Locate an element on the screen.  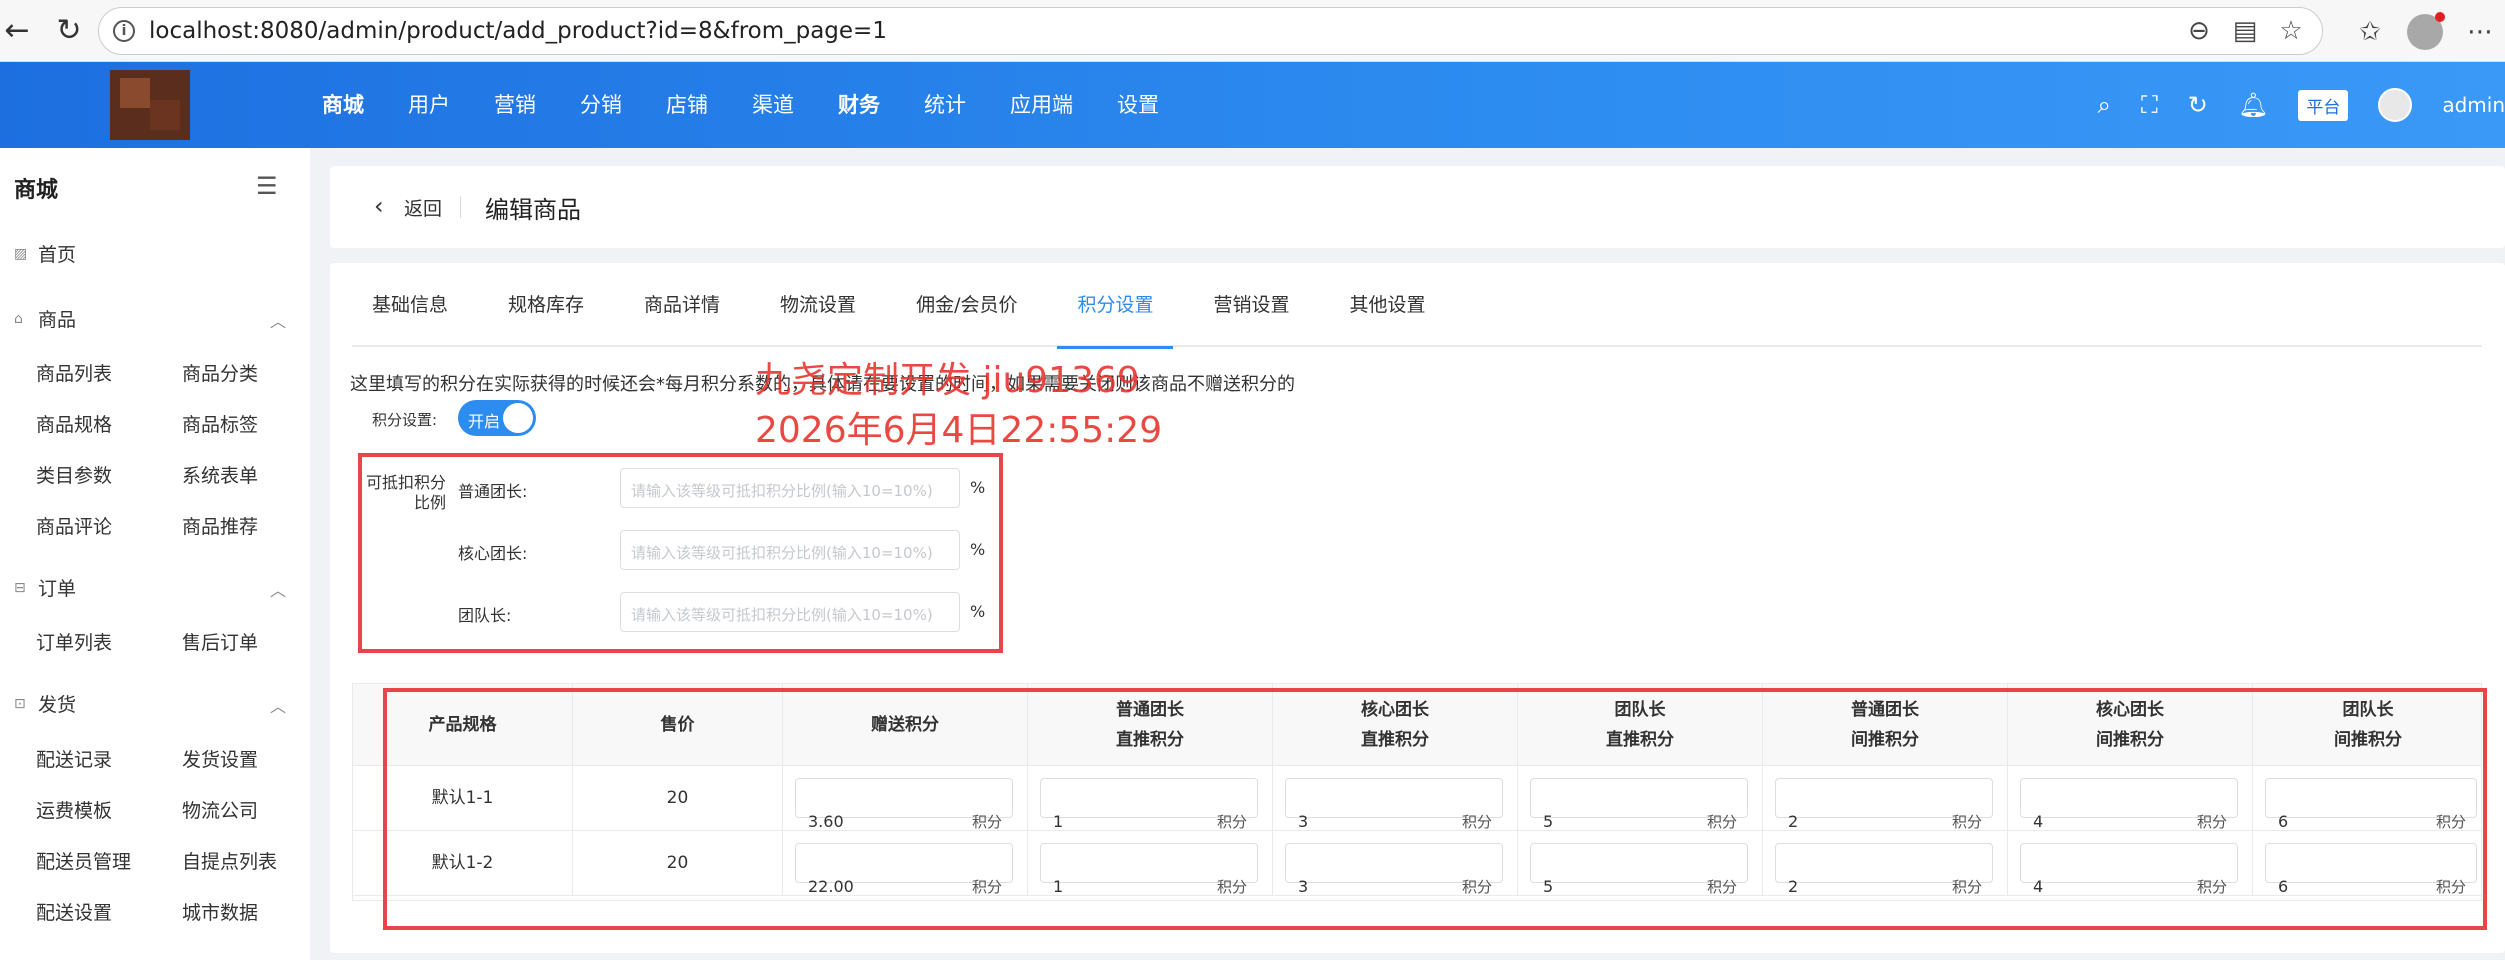
sidebar-item-category-params: 类目参数 is located at coordinates (74, 474).